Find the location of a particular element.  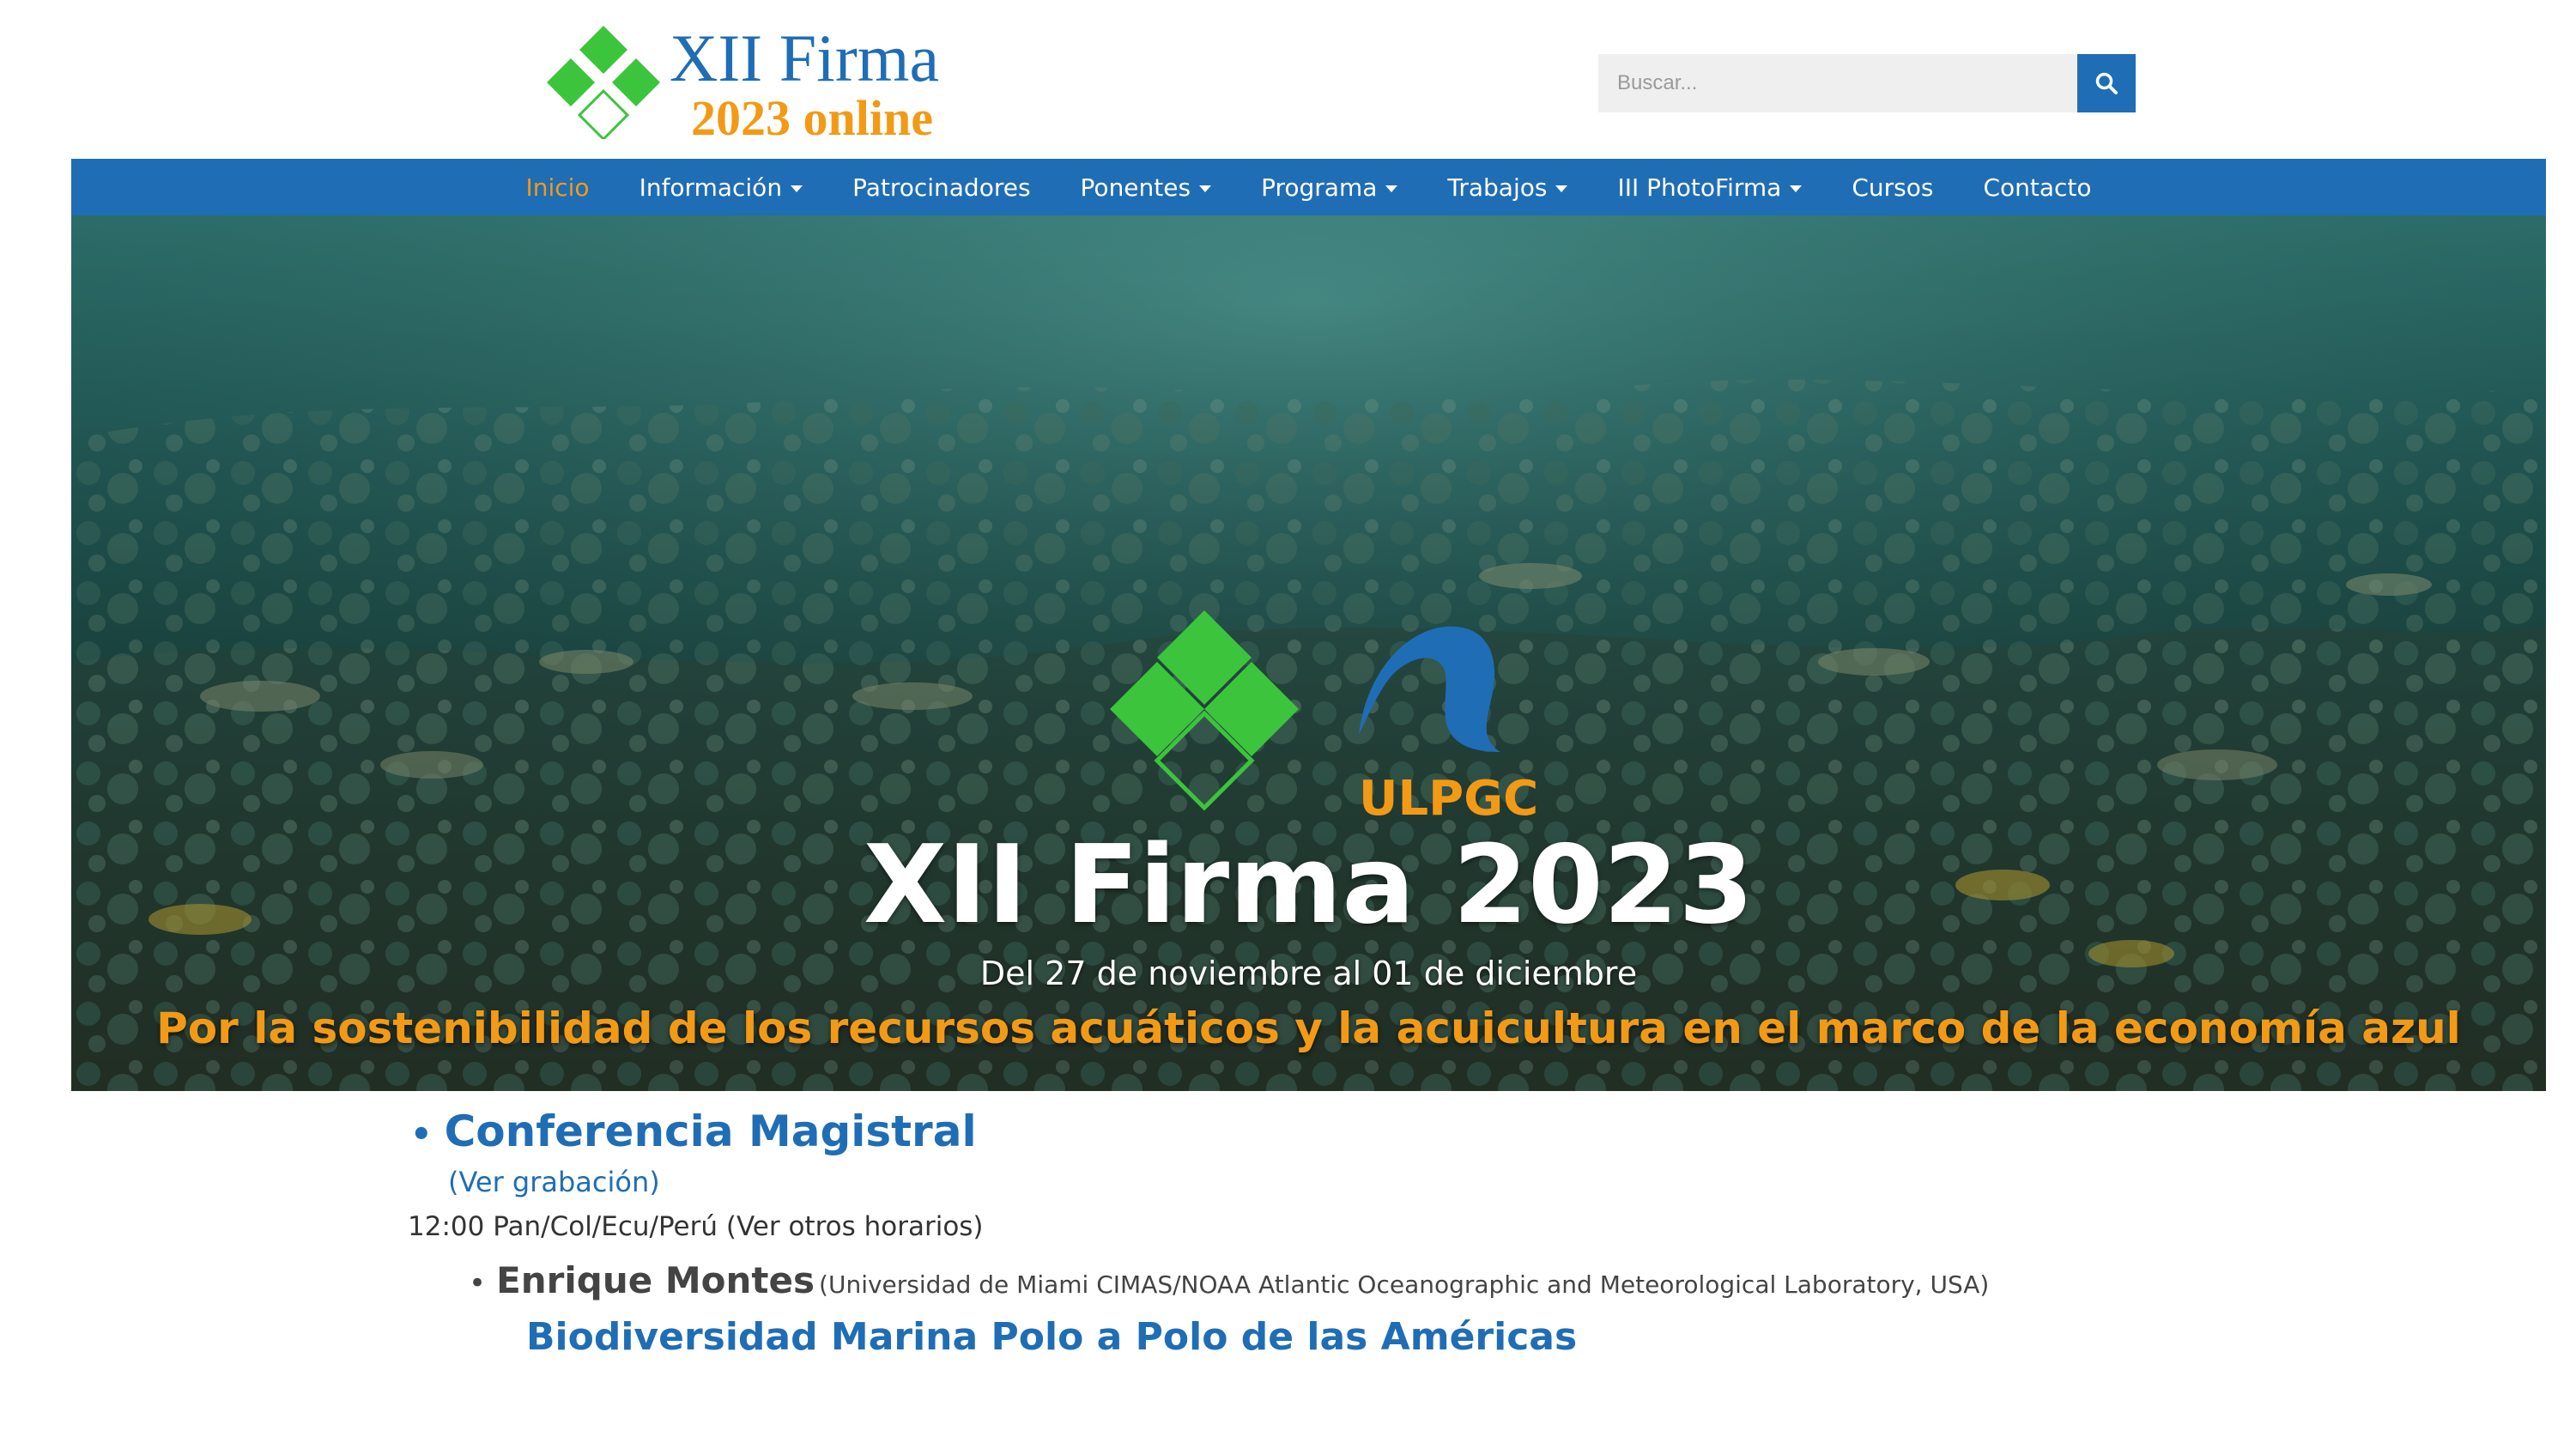

conference-heading-text: Conferencia Magistral is located at coordinates (710, 1131).